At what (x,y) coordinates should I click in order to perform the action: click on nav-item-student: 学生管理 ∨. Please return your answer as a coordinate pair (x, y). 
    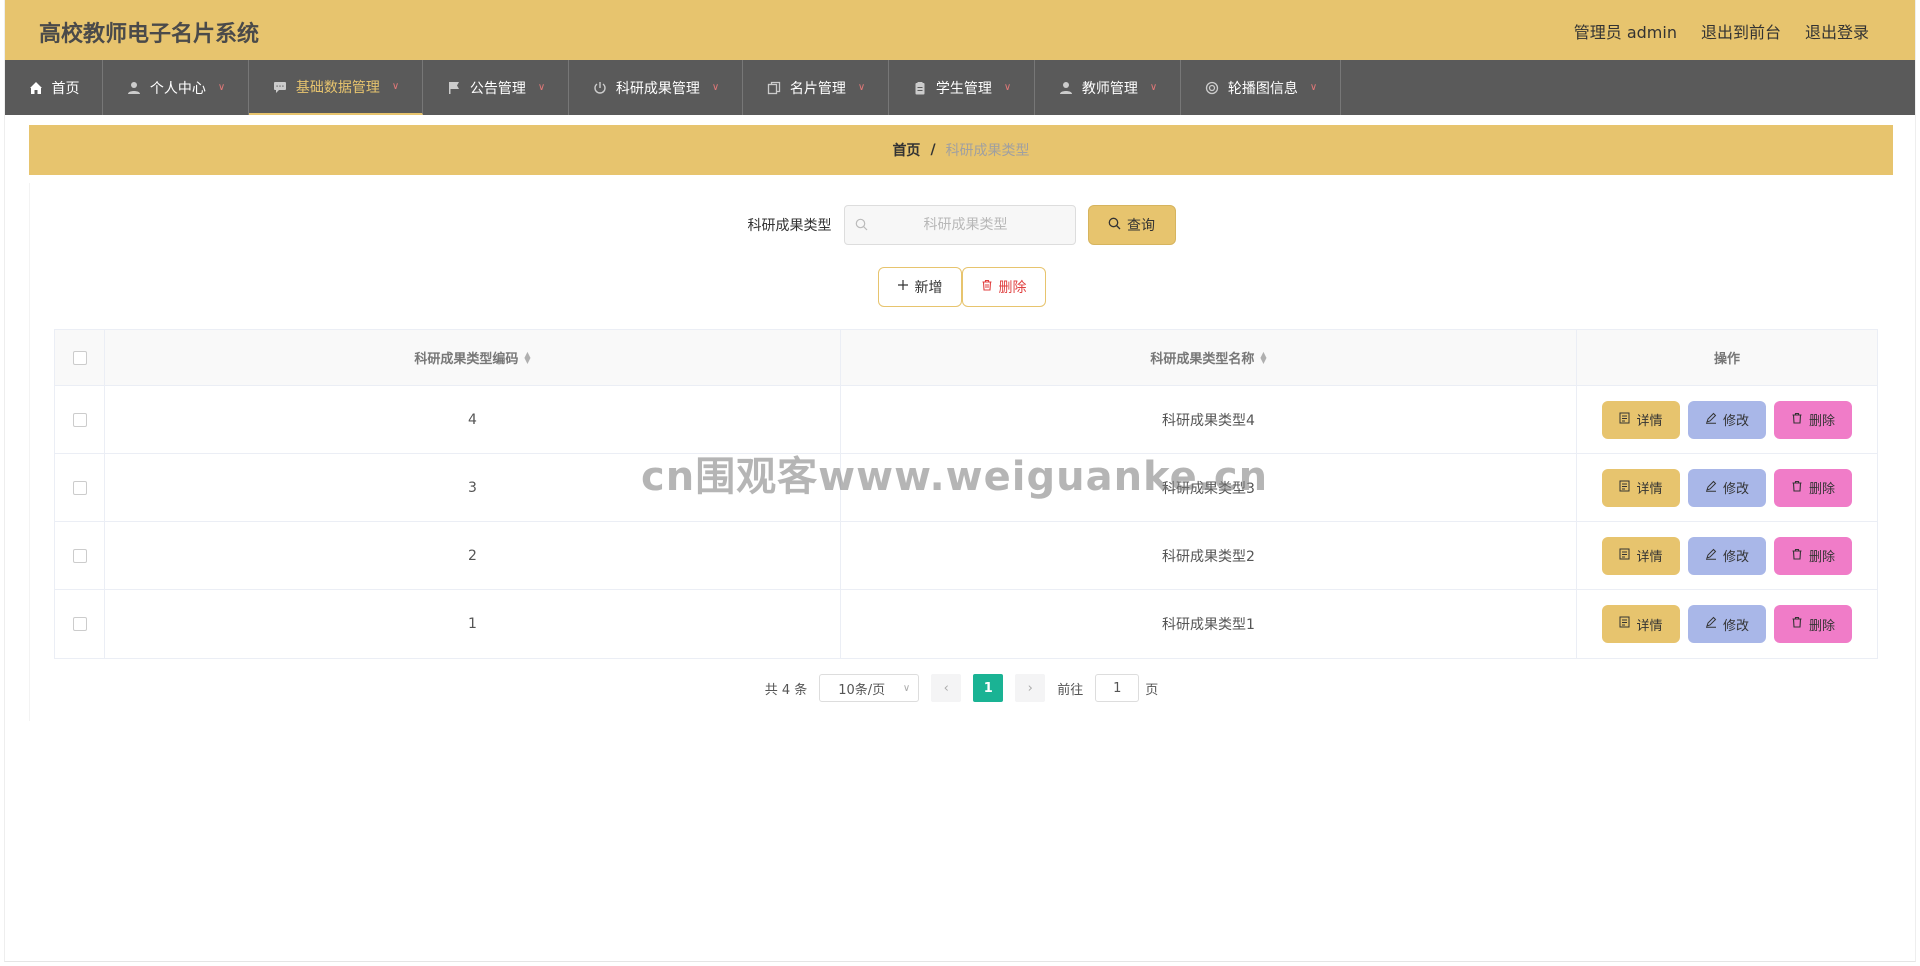
    Looking at the image, I should click on (962, 87).